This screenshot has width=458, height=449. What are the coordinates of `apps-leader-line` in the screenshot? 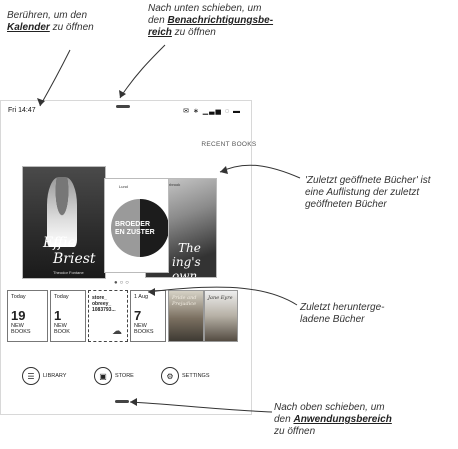 It's located at (201, 407).